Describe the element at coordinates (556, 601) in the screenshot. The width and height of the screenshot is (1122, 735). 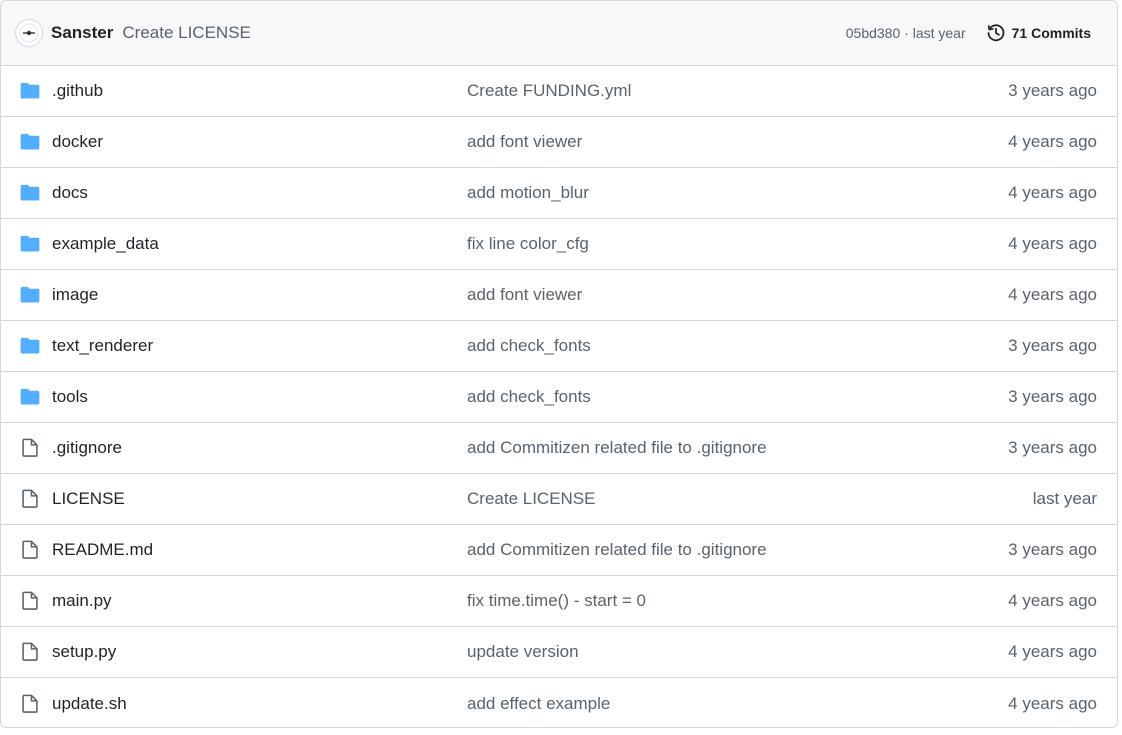
I see `commit-message-link: fix time.time() - start = 0` at that location.